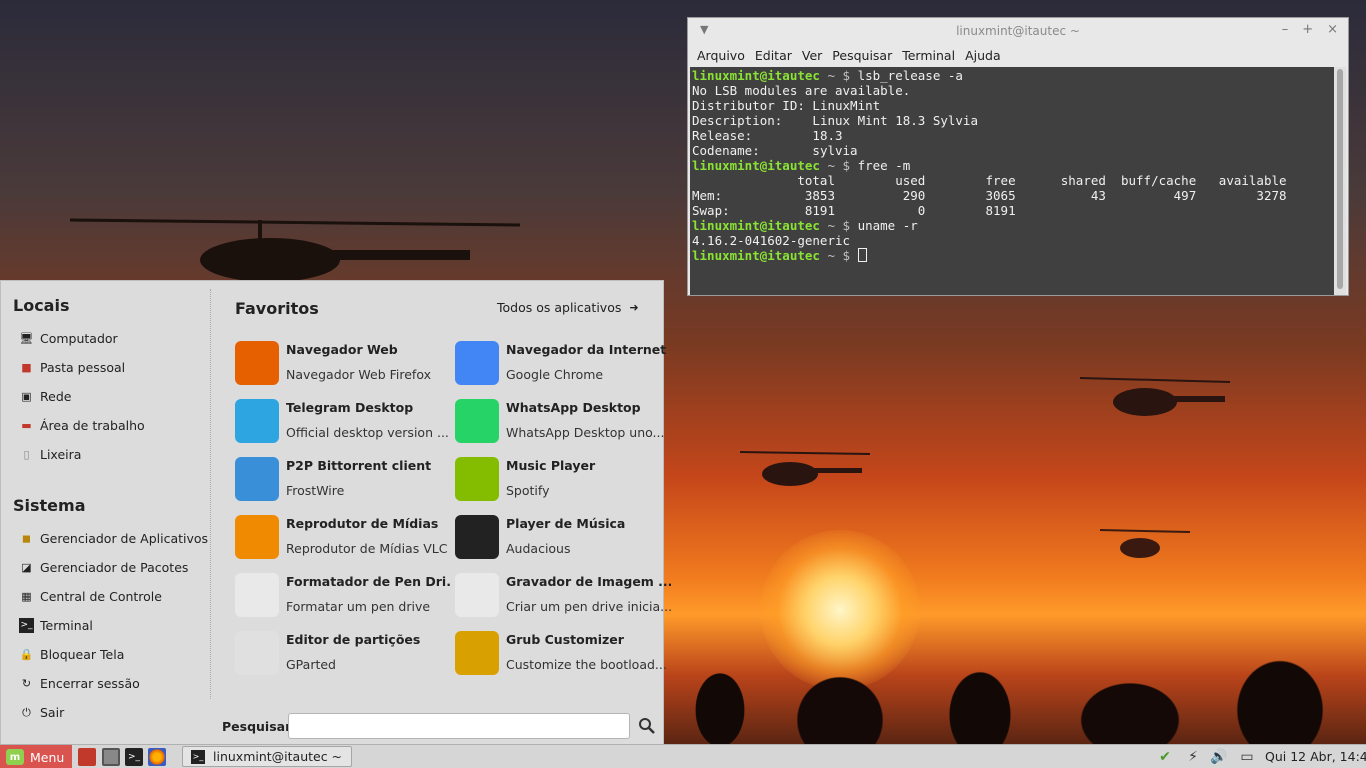 The image size is (1366, 768). Describe the element at coordinates (928, 55) in the screenshot. I see `menu-terminal: Terminal` at that location.